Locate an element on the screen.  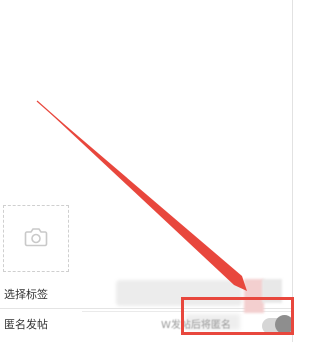
highlight-box is located at coordinates (237, 316).